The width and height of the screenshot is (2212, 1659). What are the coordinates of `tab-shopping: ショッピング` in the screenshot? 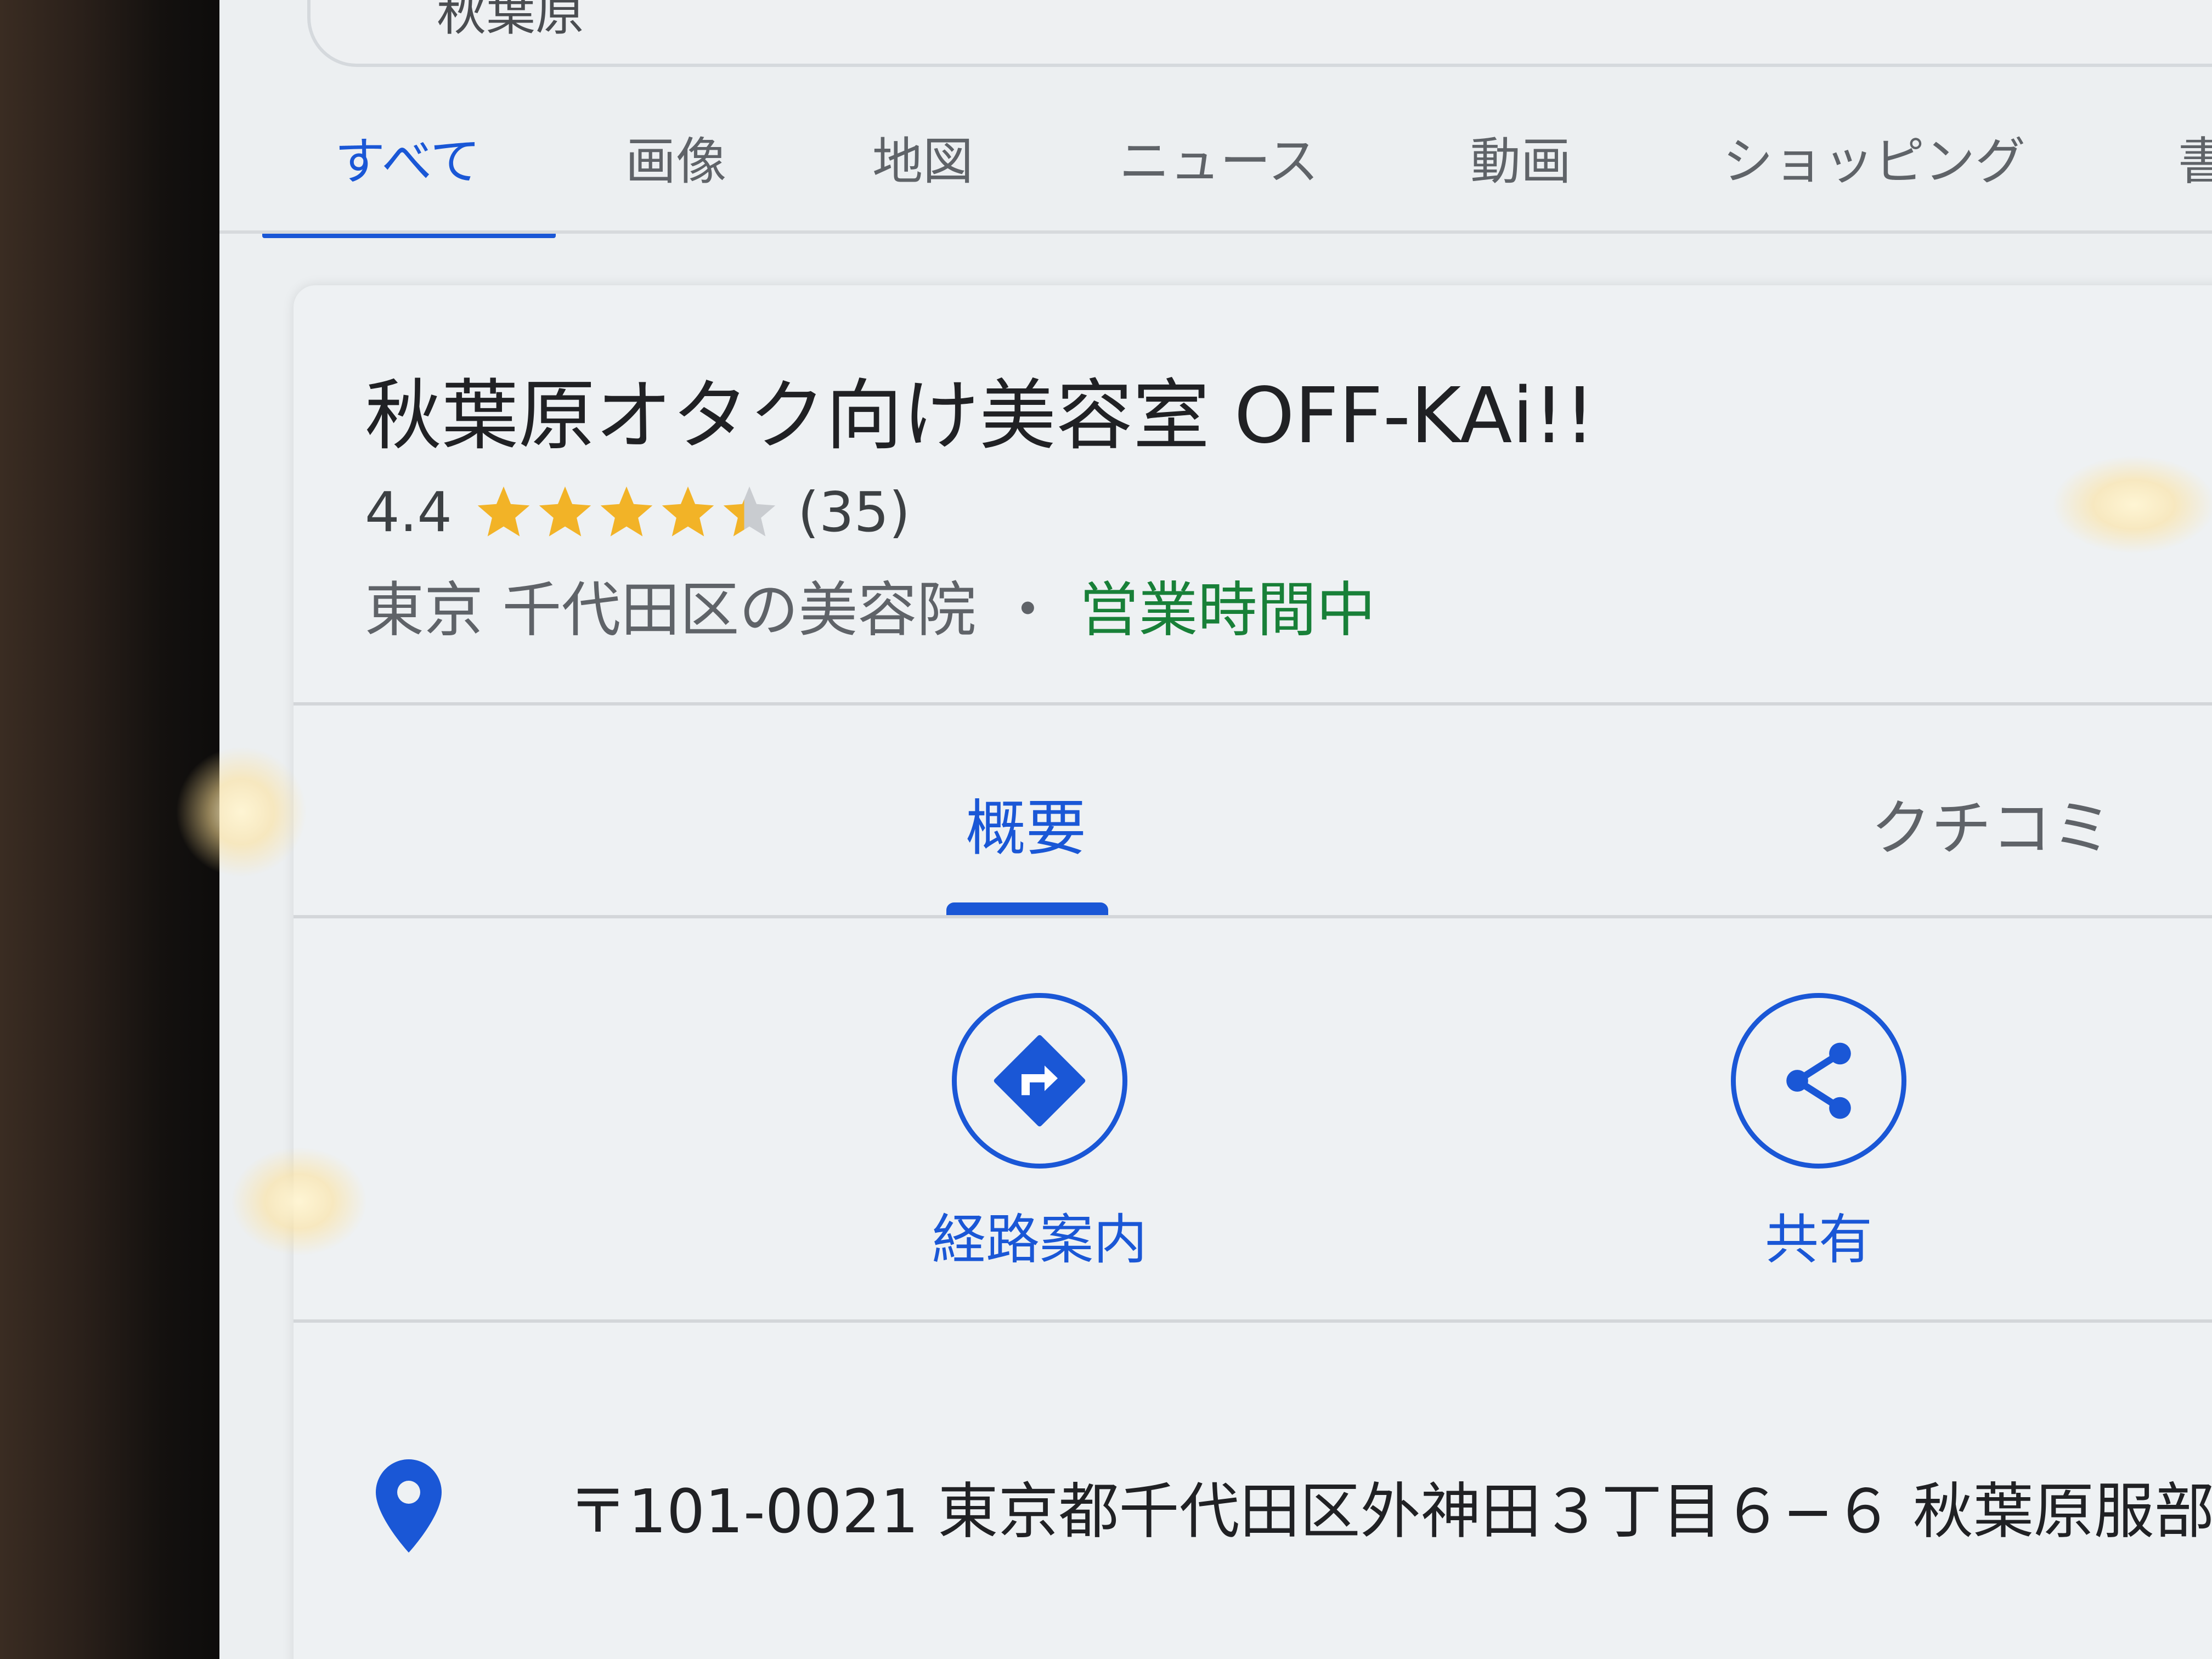 It's located at (1874, 158).